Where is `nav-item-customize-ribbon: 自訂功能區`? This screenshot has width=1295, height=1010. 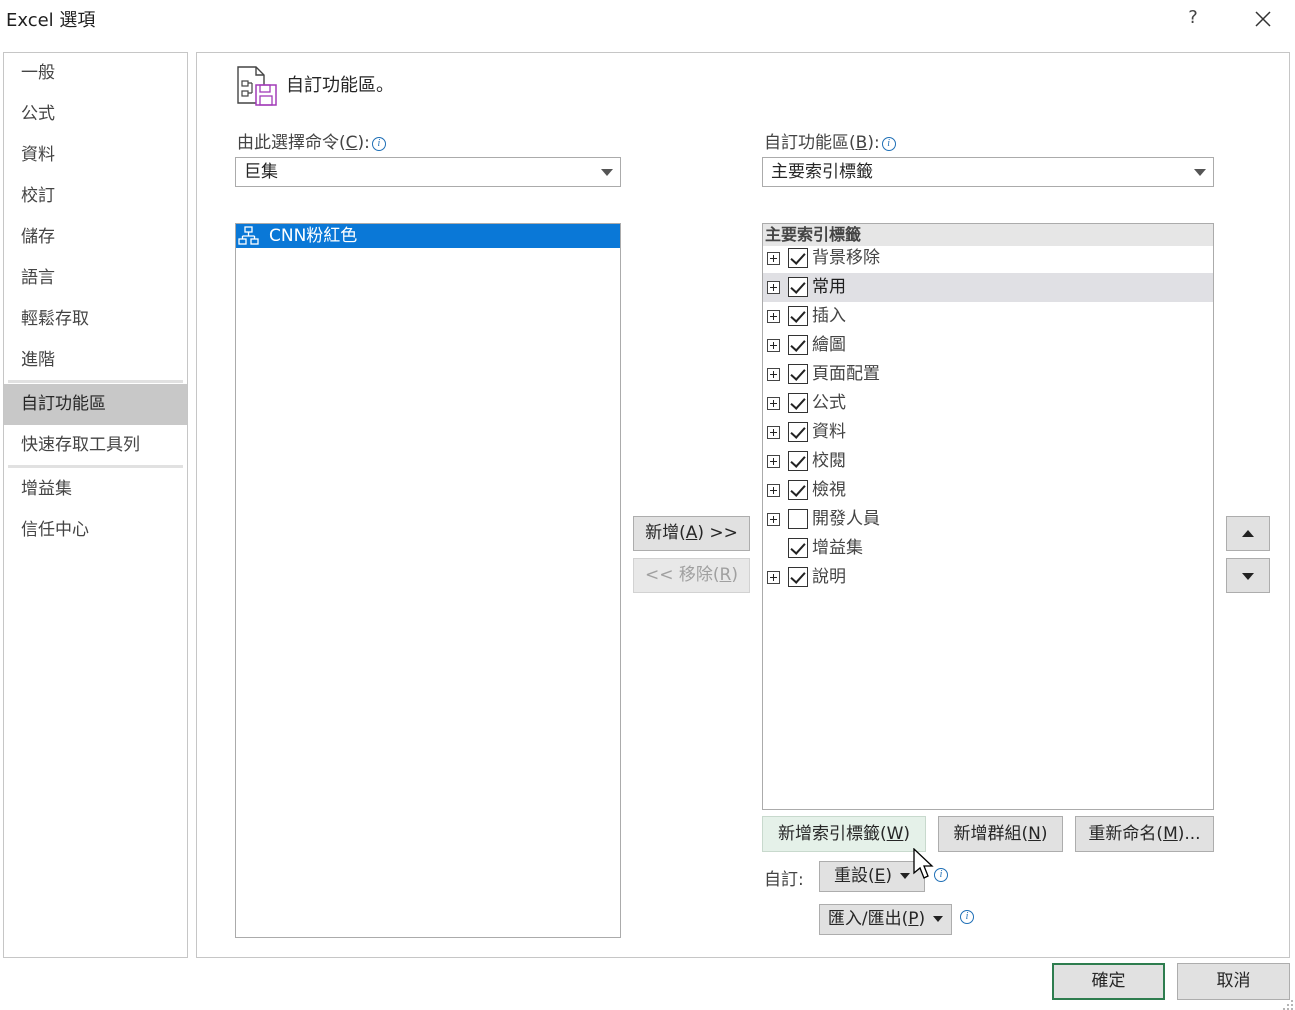 nav-item-customize-ribbon: 自訂功能區 is located at coordinates (95, 404).